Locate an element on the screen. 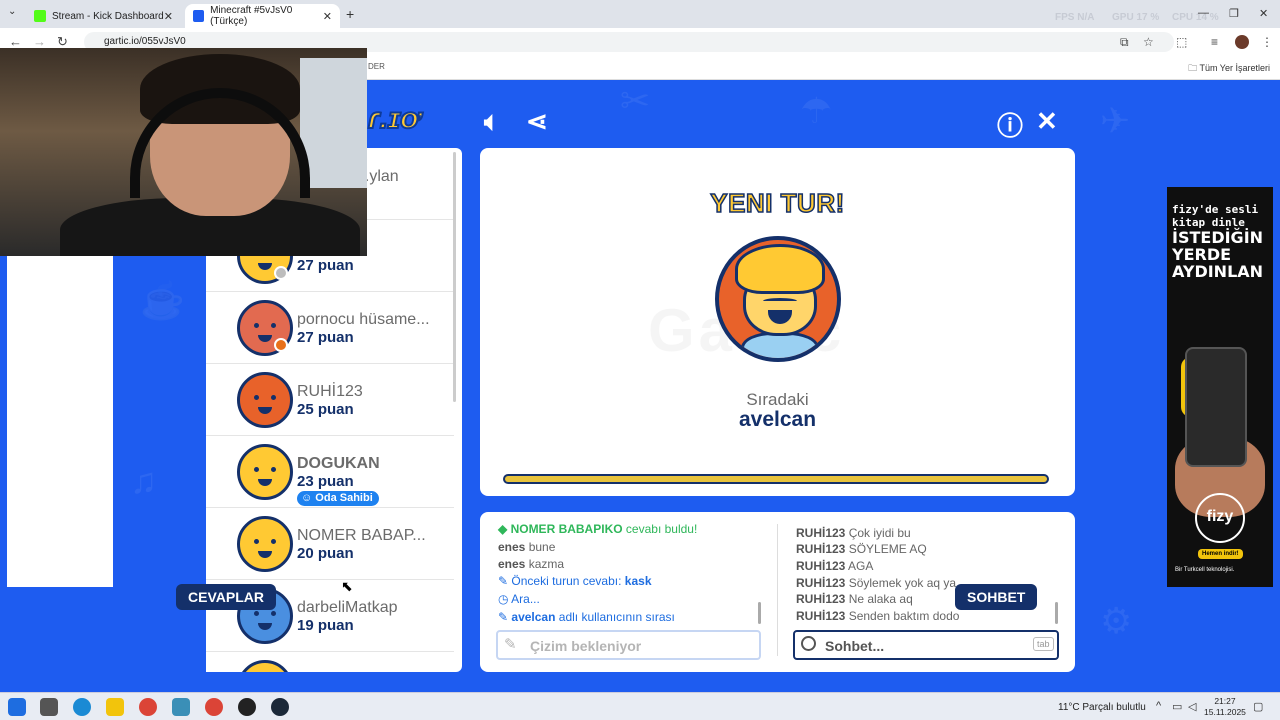 The image size is (1280, 720). extensions-icon: ⬚ is located at coordinates (1181, 42).